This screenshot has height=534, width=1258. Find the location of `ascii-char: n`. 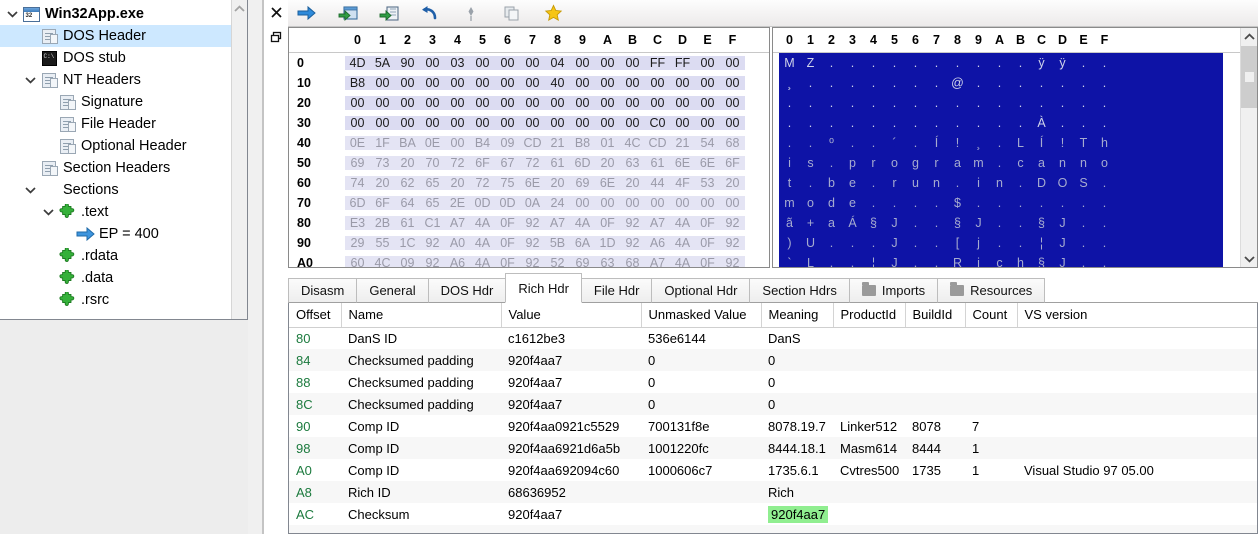

ascii-char: n is located at coordinates (999, 183).